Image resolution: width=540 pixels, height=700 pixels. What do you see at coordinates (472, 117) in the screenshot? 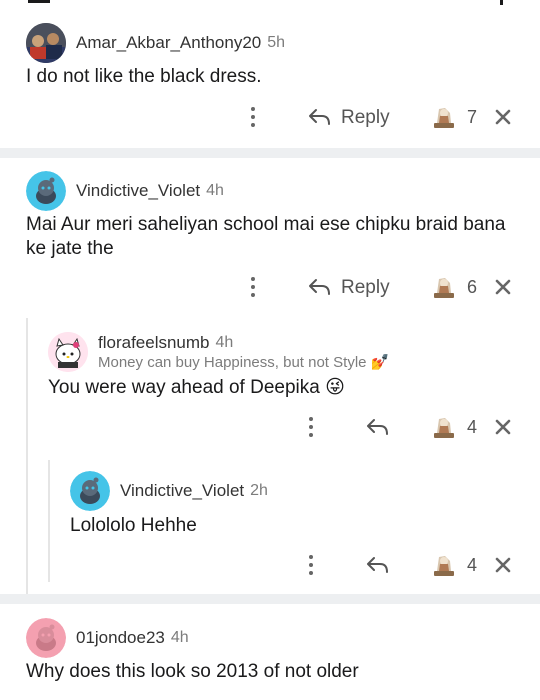
I see `vote-count: 7` at bounding box center [472, 117].